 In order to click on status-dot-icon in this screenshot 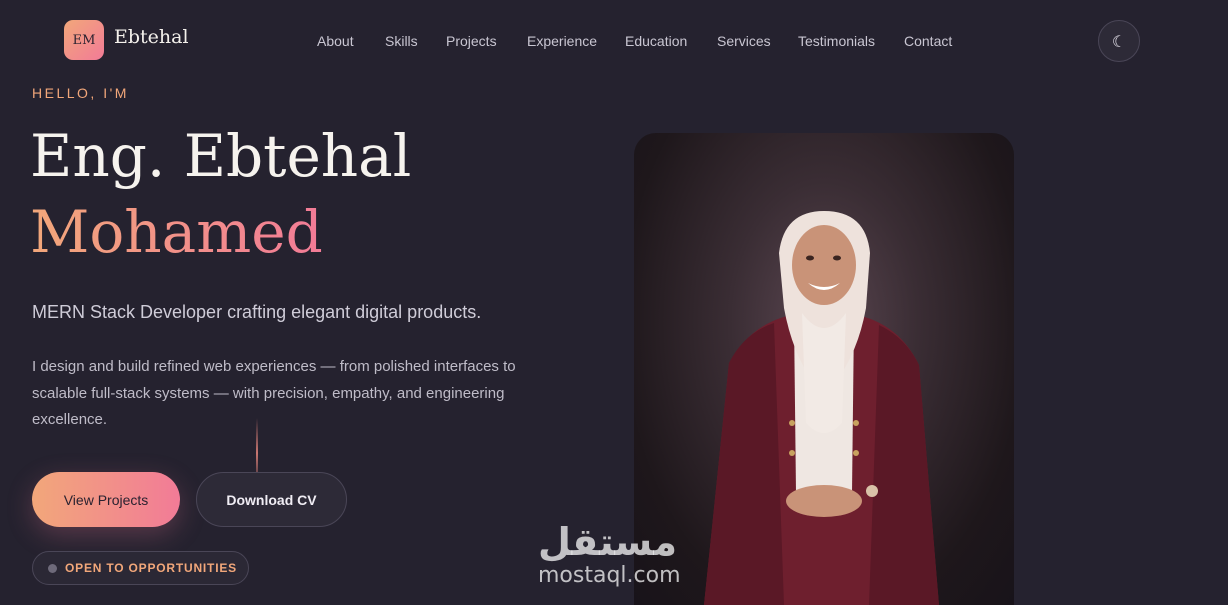, I will do `click(52, 568)`.